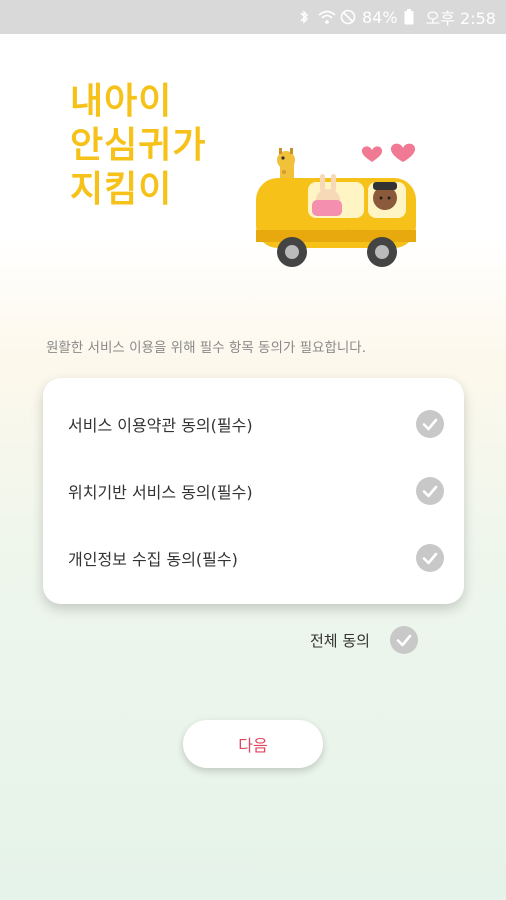  Describe the element at coordinates (121, 189) in the screenshot. I see `title-line-3: 지킴이` at that location.